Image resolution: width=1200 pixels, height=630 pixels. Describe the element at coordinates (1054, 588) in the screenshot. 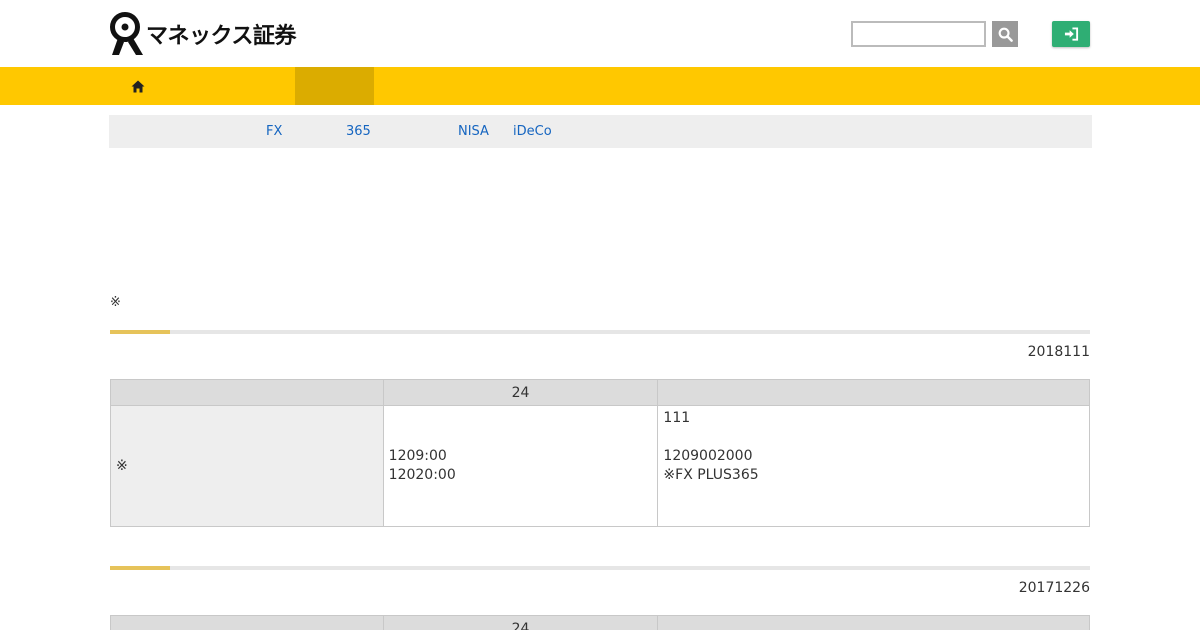

I see `section-date: 20171226` at that location.